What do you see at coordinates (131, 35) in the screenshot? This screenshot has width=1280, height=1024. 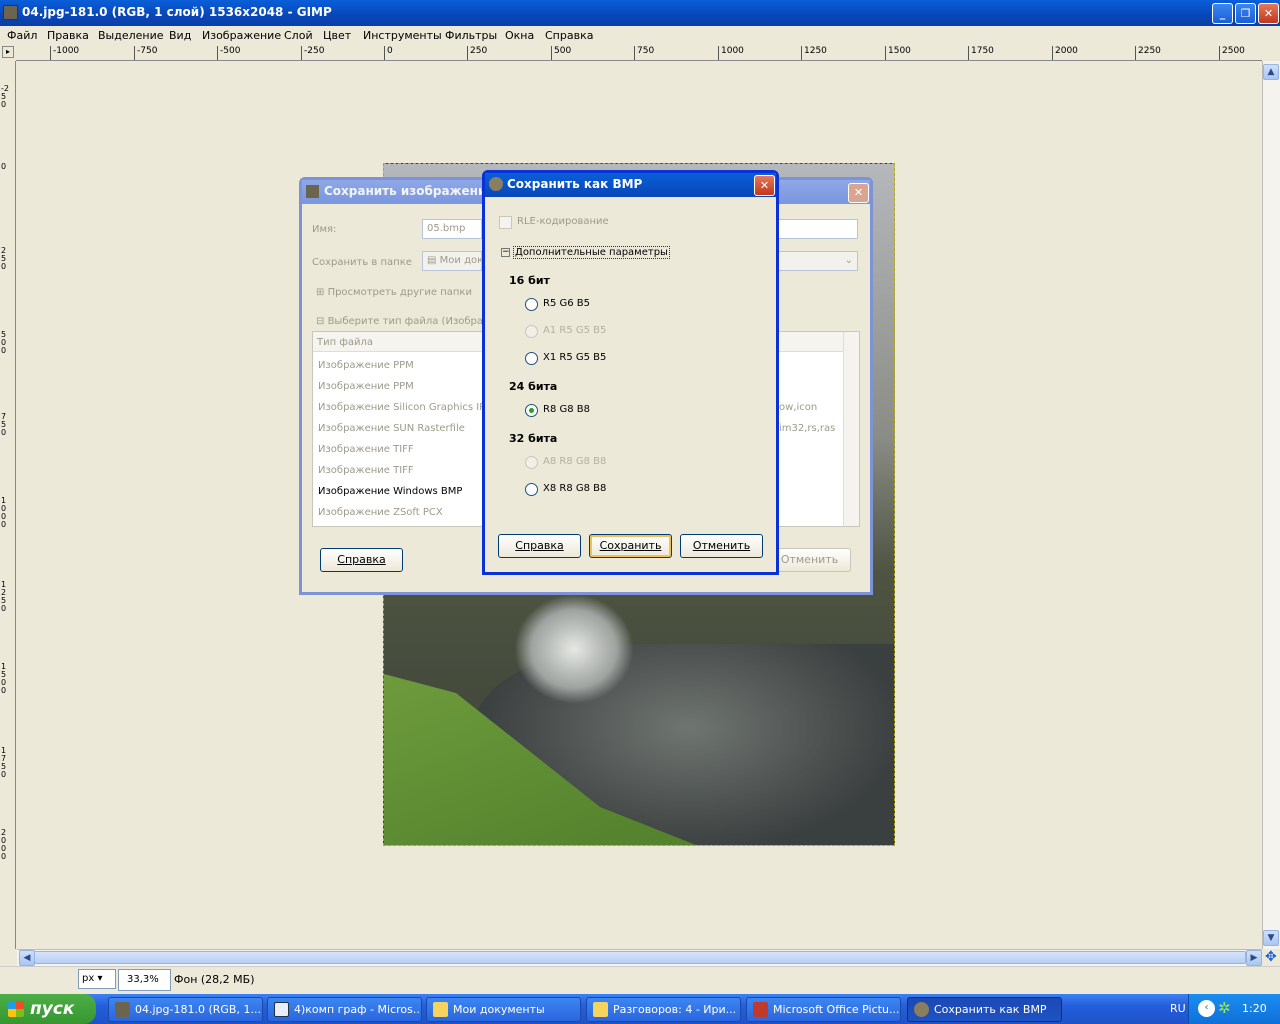 I see `menu-select: Выделение` at bounding box center [131, 35].